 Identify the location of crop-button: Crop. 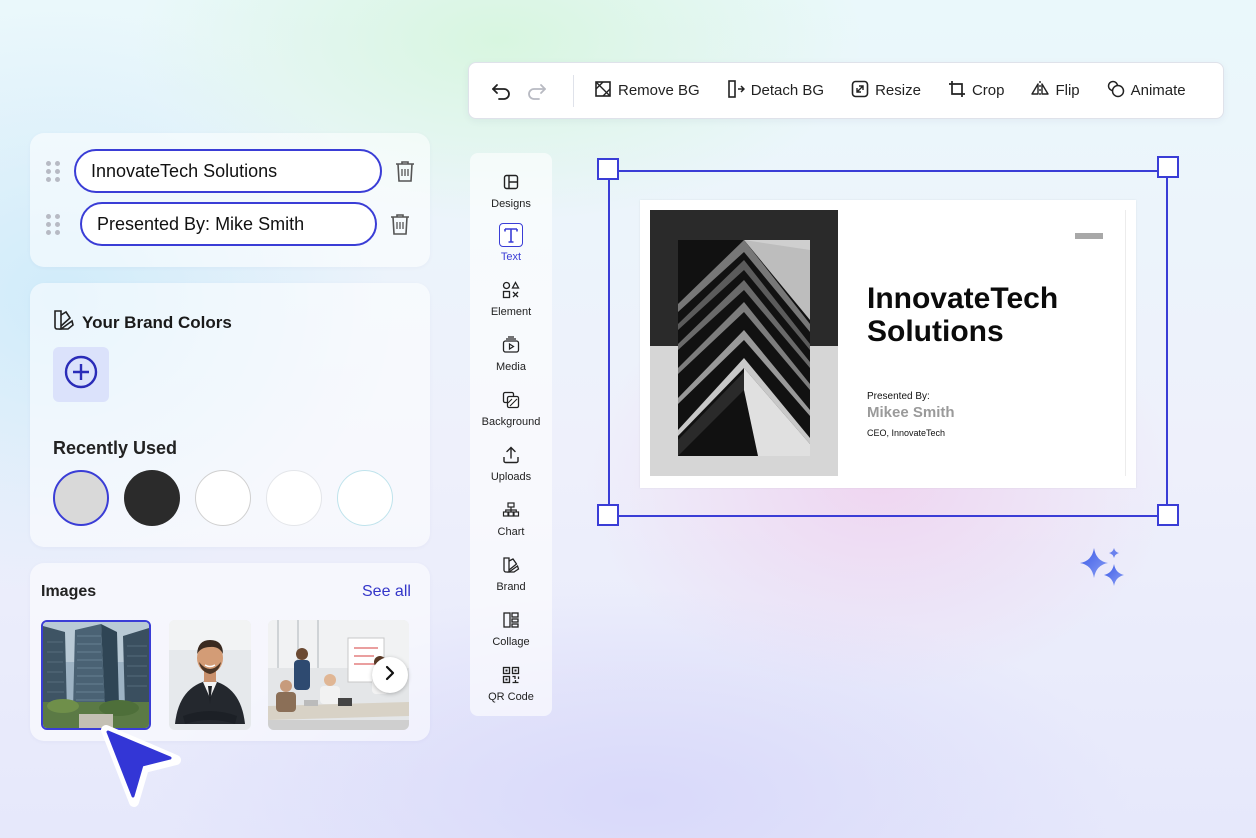
(976, 91).